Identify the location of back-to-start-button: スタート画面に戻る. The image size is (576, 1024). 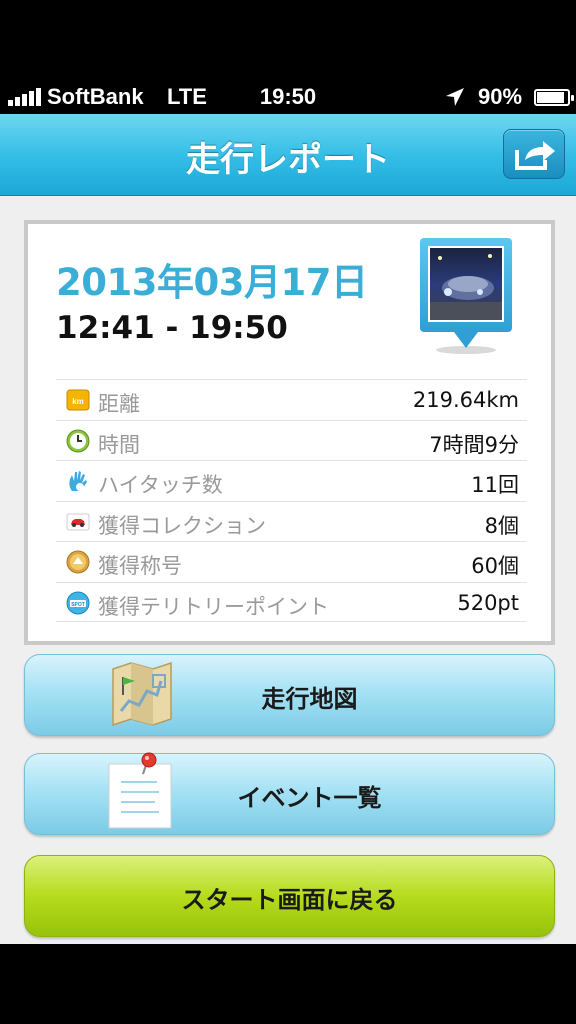
(289, 896).